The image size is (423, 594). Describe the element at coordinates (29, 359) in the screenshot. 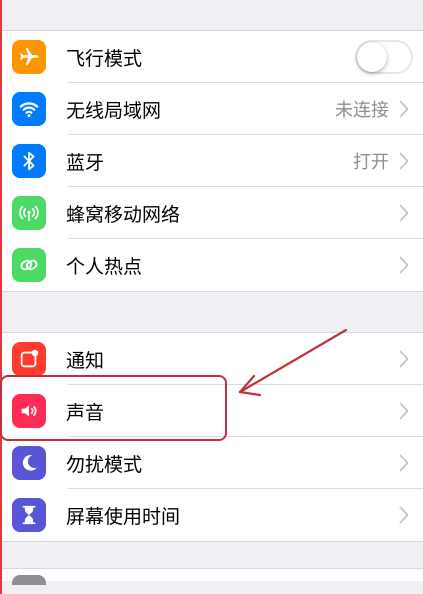

I see `notifications-icon` at that location.